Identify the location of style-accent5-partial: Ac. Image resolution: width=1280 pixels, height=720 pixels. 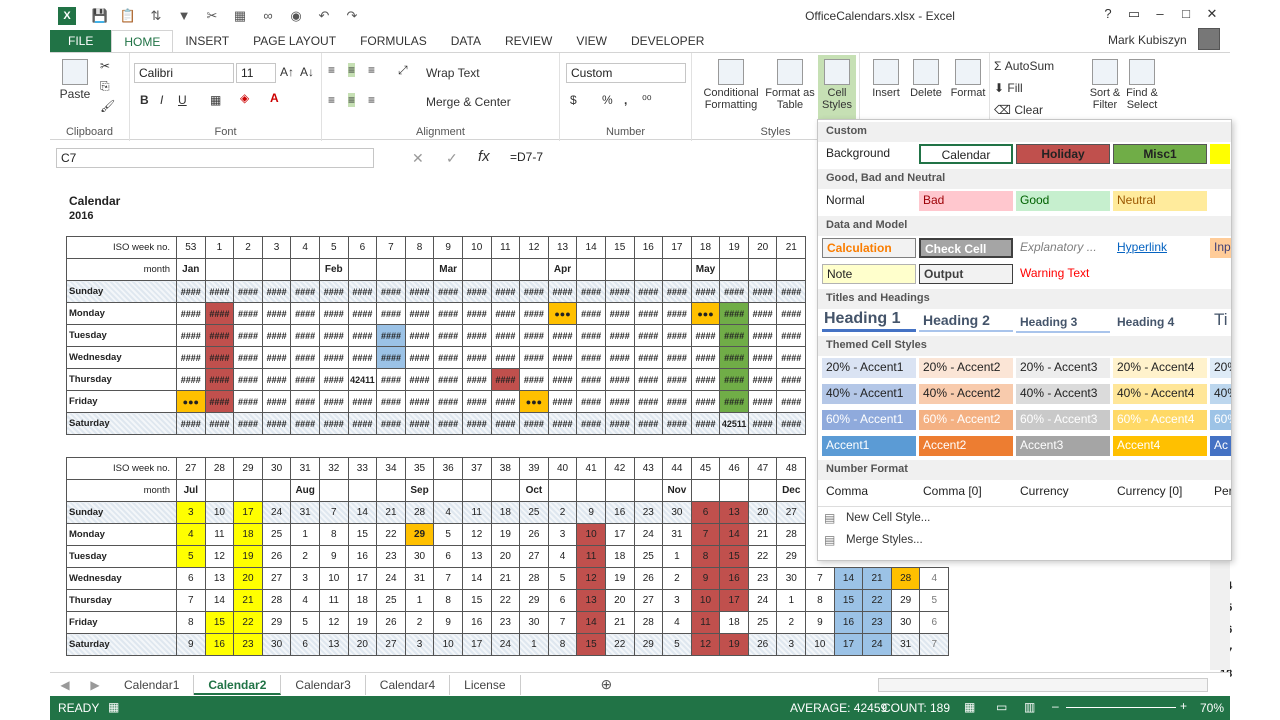
(1220, 446).